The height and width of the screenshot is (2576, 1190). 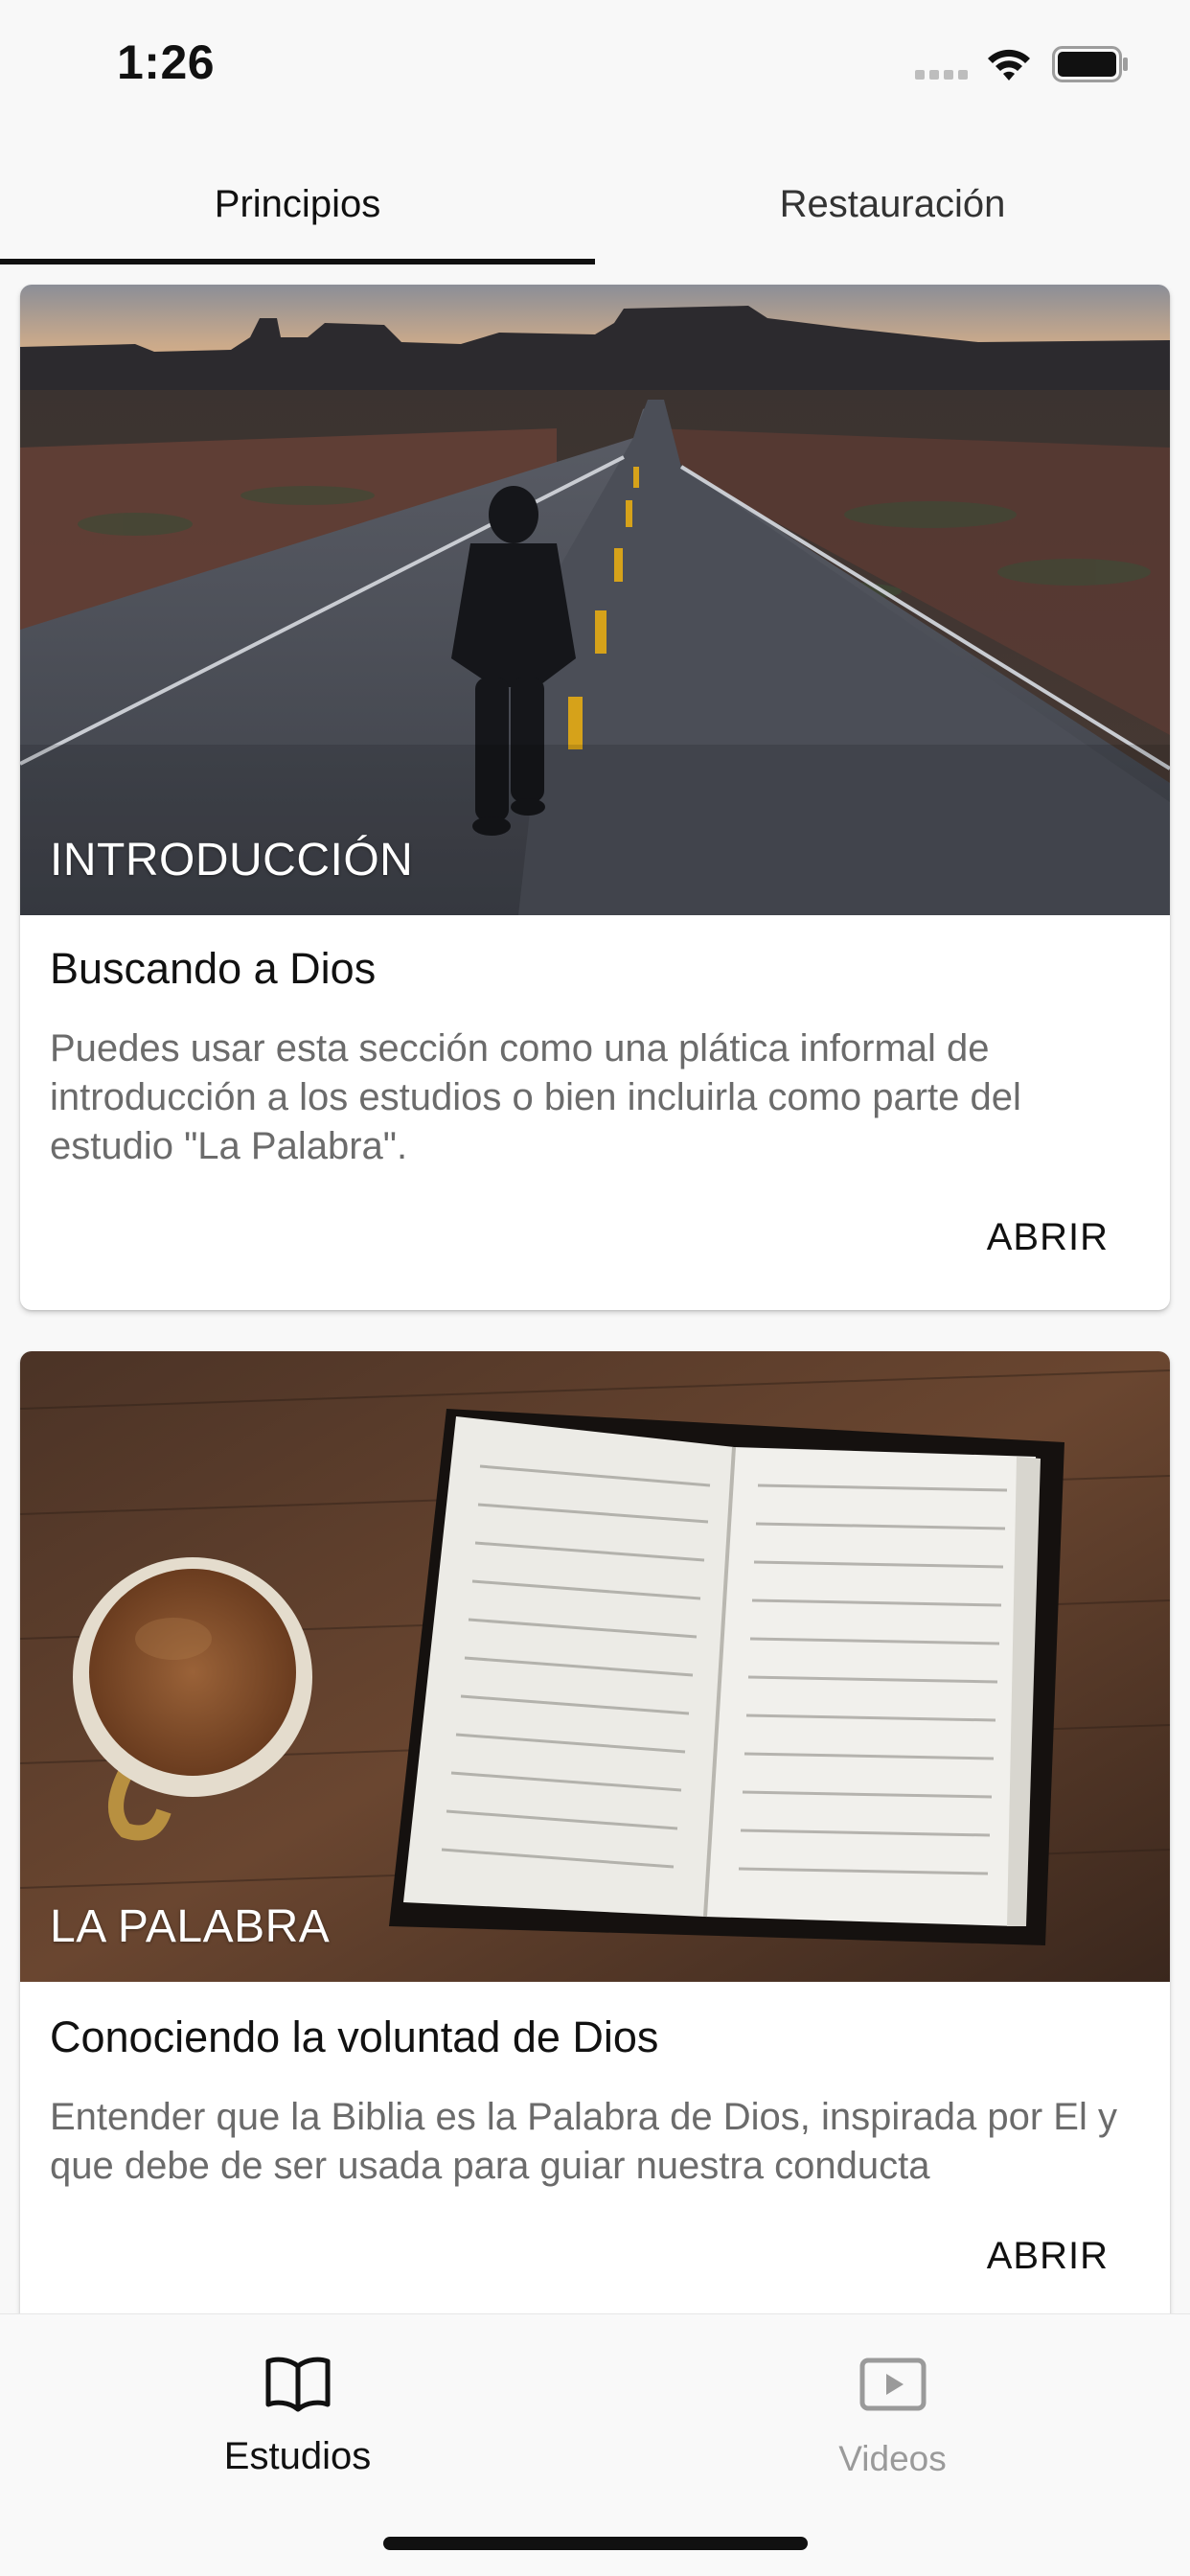 I want to click on nav-label: Estudios, so click(x=297, y=2456).